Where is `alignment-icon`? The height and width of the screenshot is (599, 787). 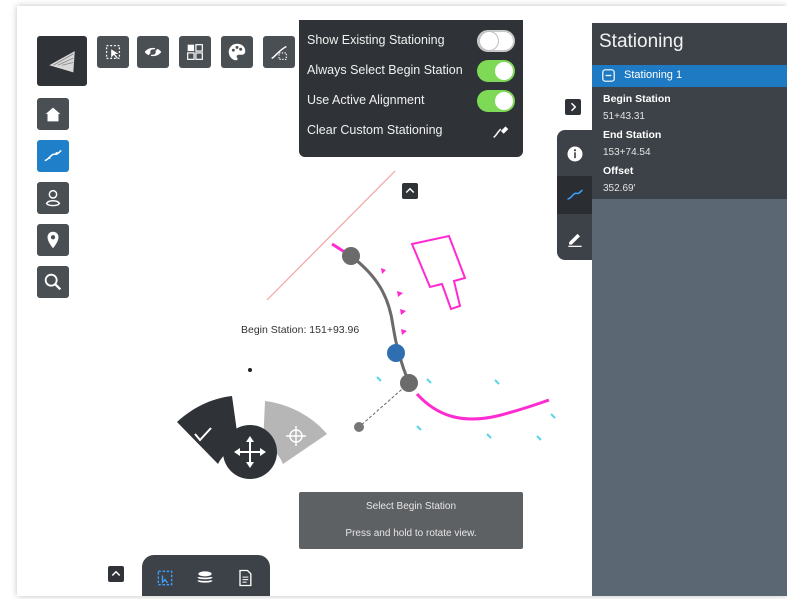
alignment-icon is located at coordinates (53, 155).